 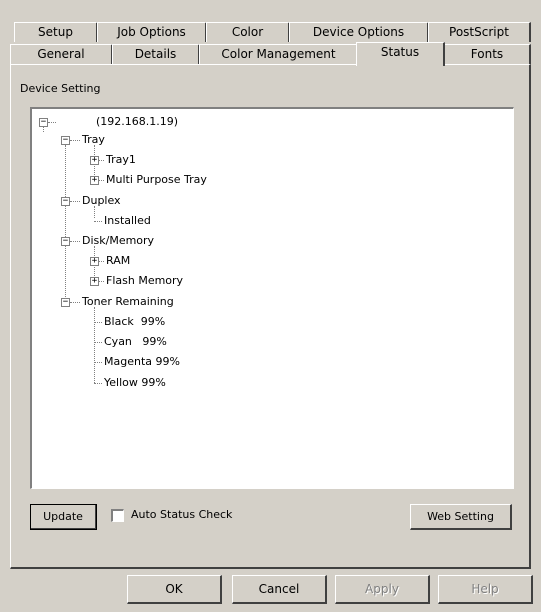 I want to click on tree-node-ram: RAM, so click(x=118, y=261).